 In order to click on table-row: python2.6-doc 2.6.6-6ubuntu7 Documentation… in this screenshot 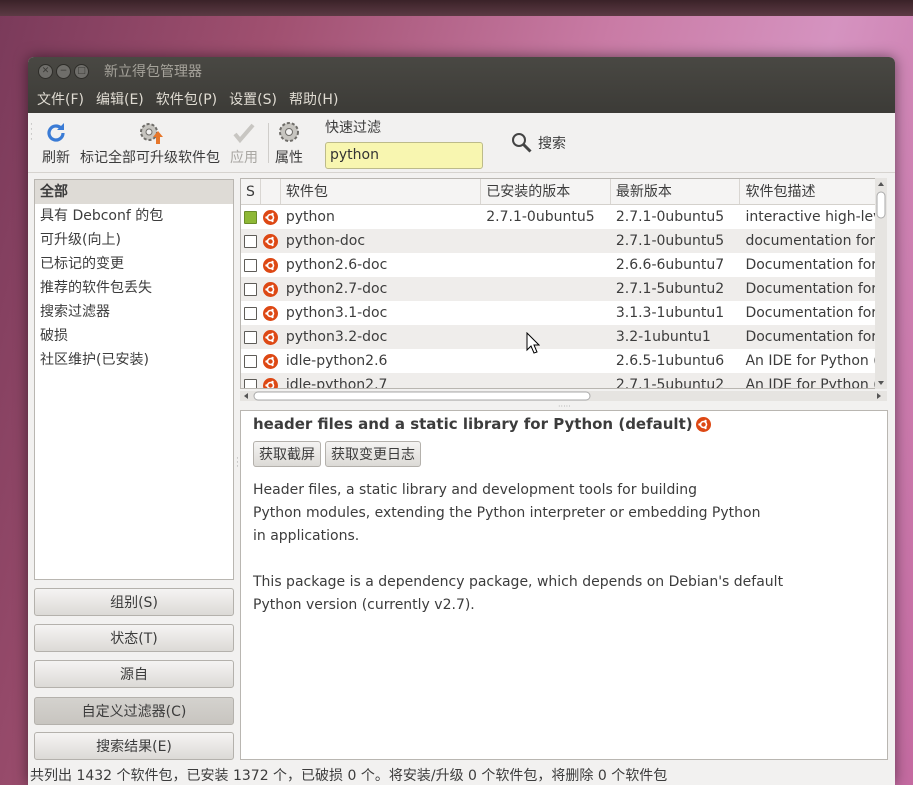, I will do `click(563, 265)`.